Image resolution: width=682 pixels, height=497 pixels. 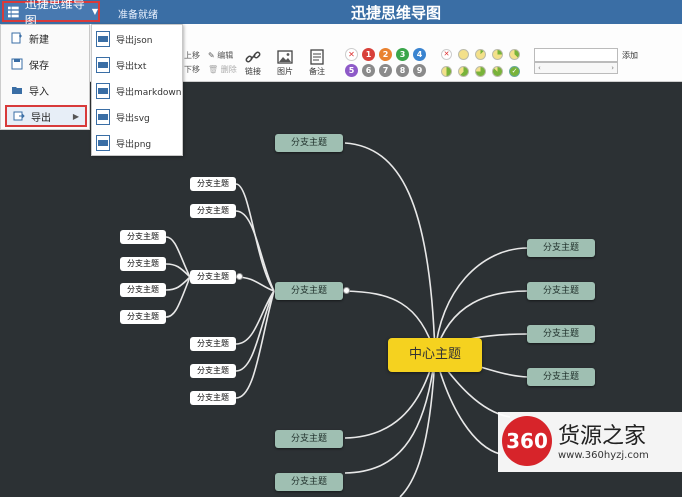 What do you see at coordinates (480, 71) in the screenshot?
I see `progress-6-icon` at bounding box center [480, 71].